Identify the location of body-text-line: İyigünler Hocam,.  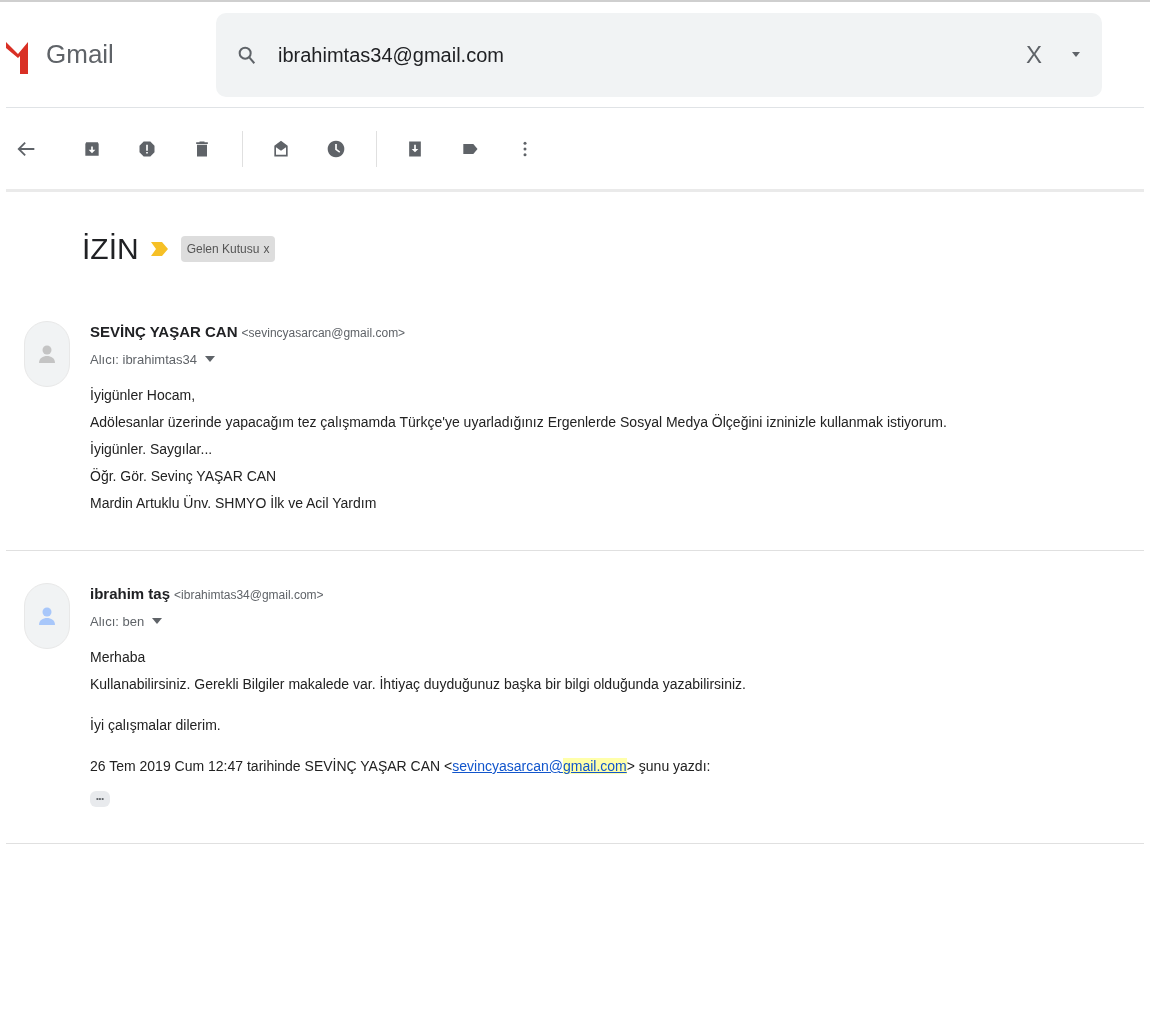
(143, 395).